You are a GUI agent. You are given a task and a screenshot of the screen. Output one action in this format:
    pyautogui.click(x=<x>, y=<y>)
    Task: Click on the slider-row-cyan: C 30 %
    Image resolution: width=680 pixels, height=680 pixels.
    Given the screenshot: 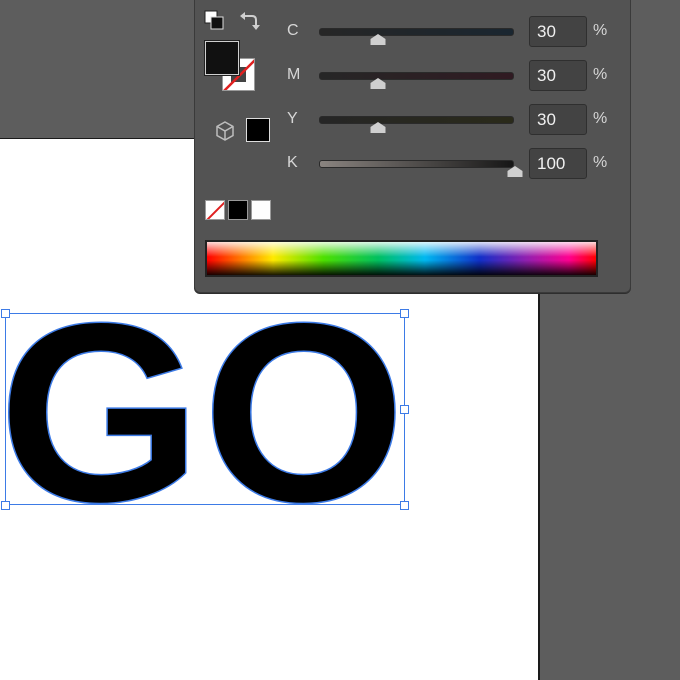 What is the action you would take?
    pyautogui.click(x=412, y=31)
    